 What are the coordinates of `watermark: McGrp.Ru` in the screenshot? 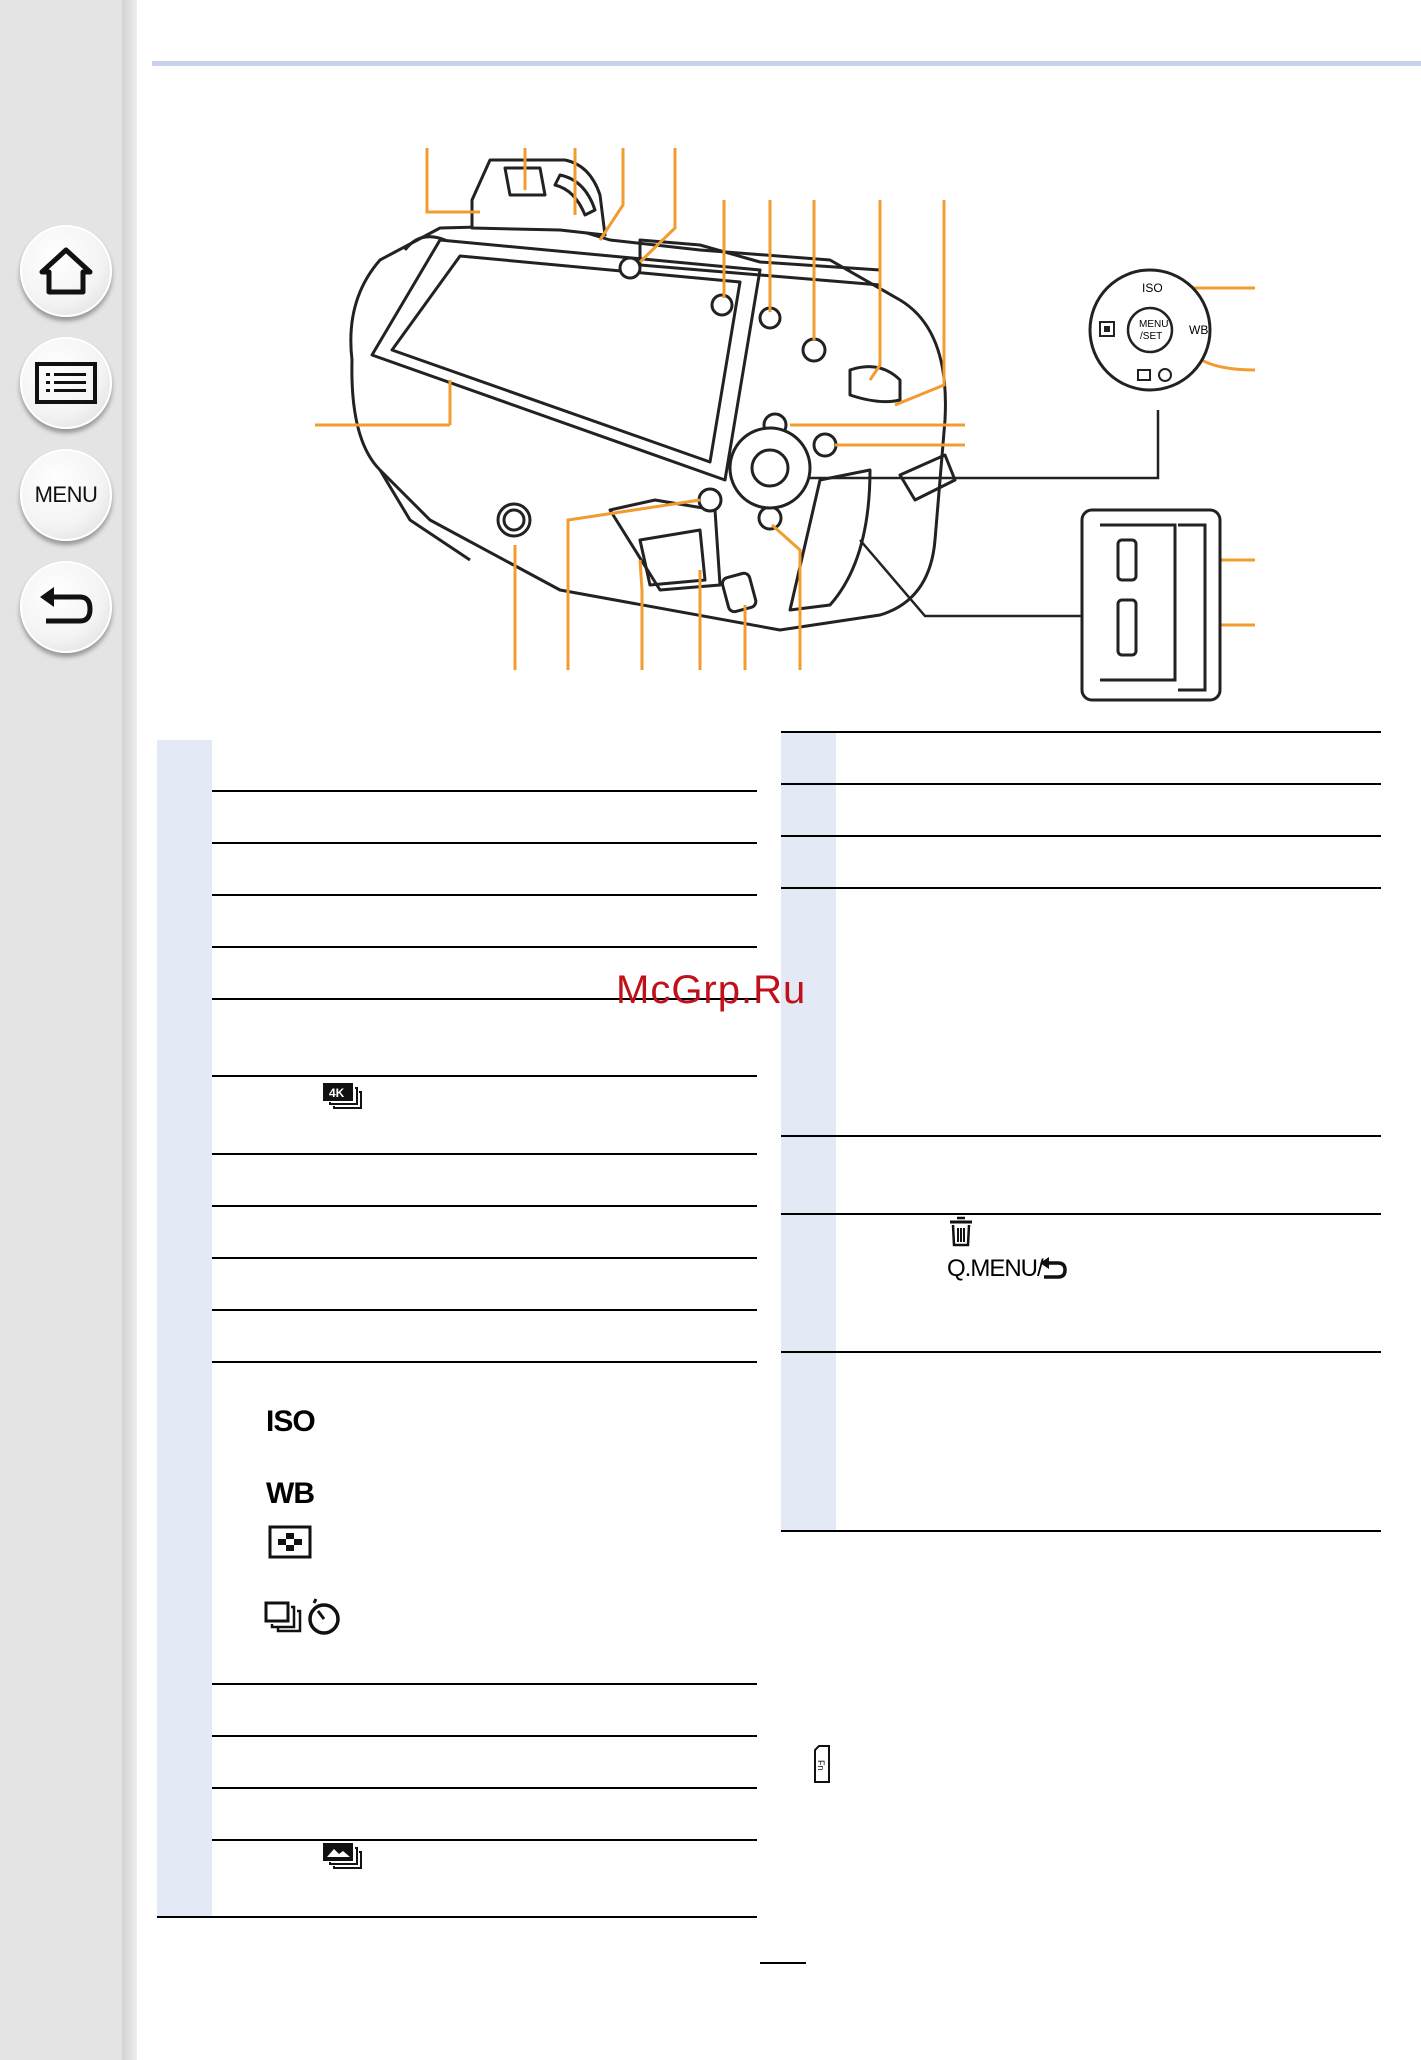 It's located at (711, 990).